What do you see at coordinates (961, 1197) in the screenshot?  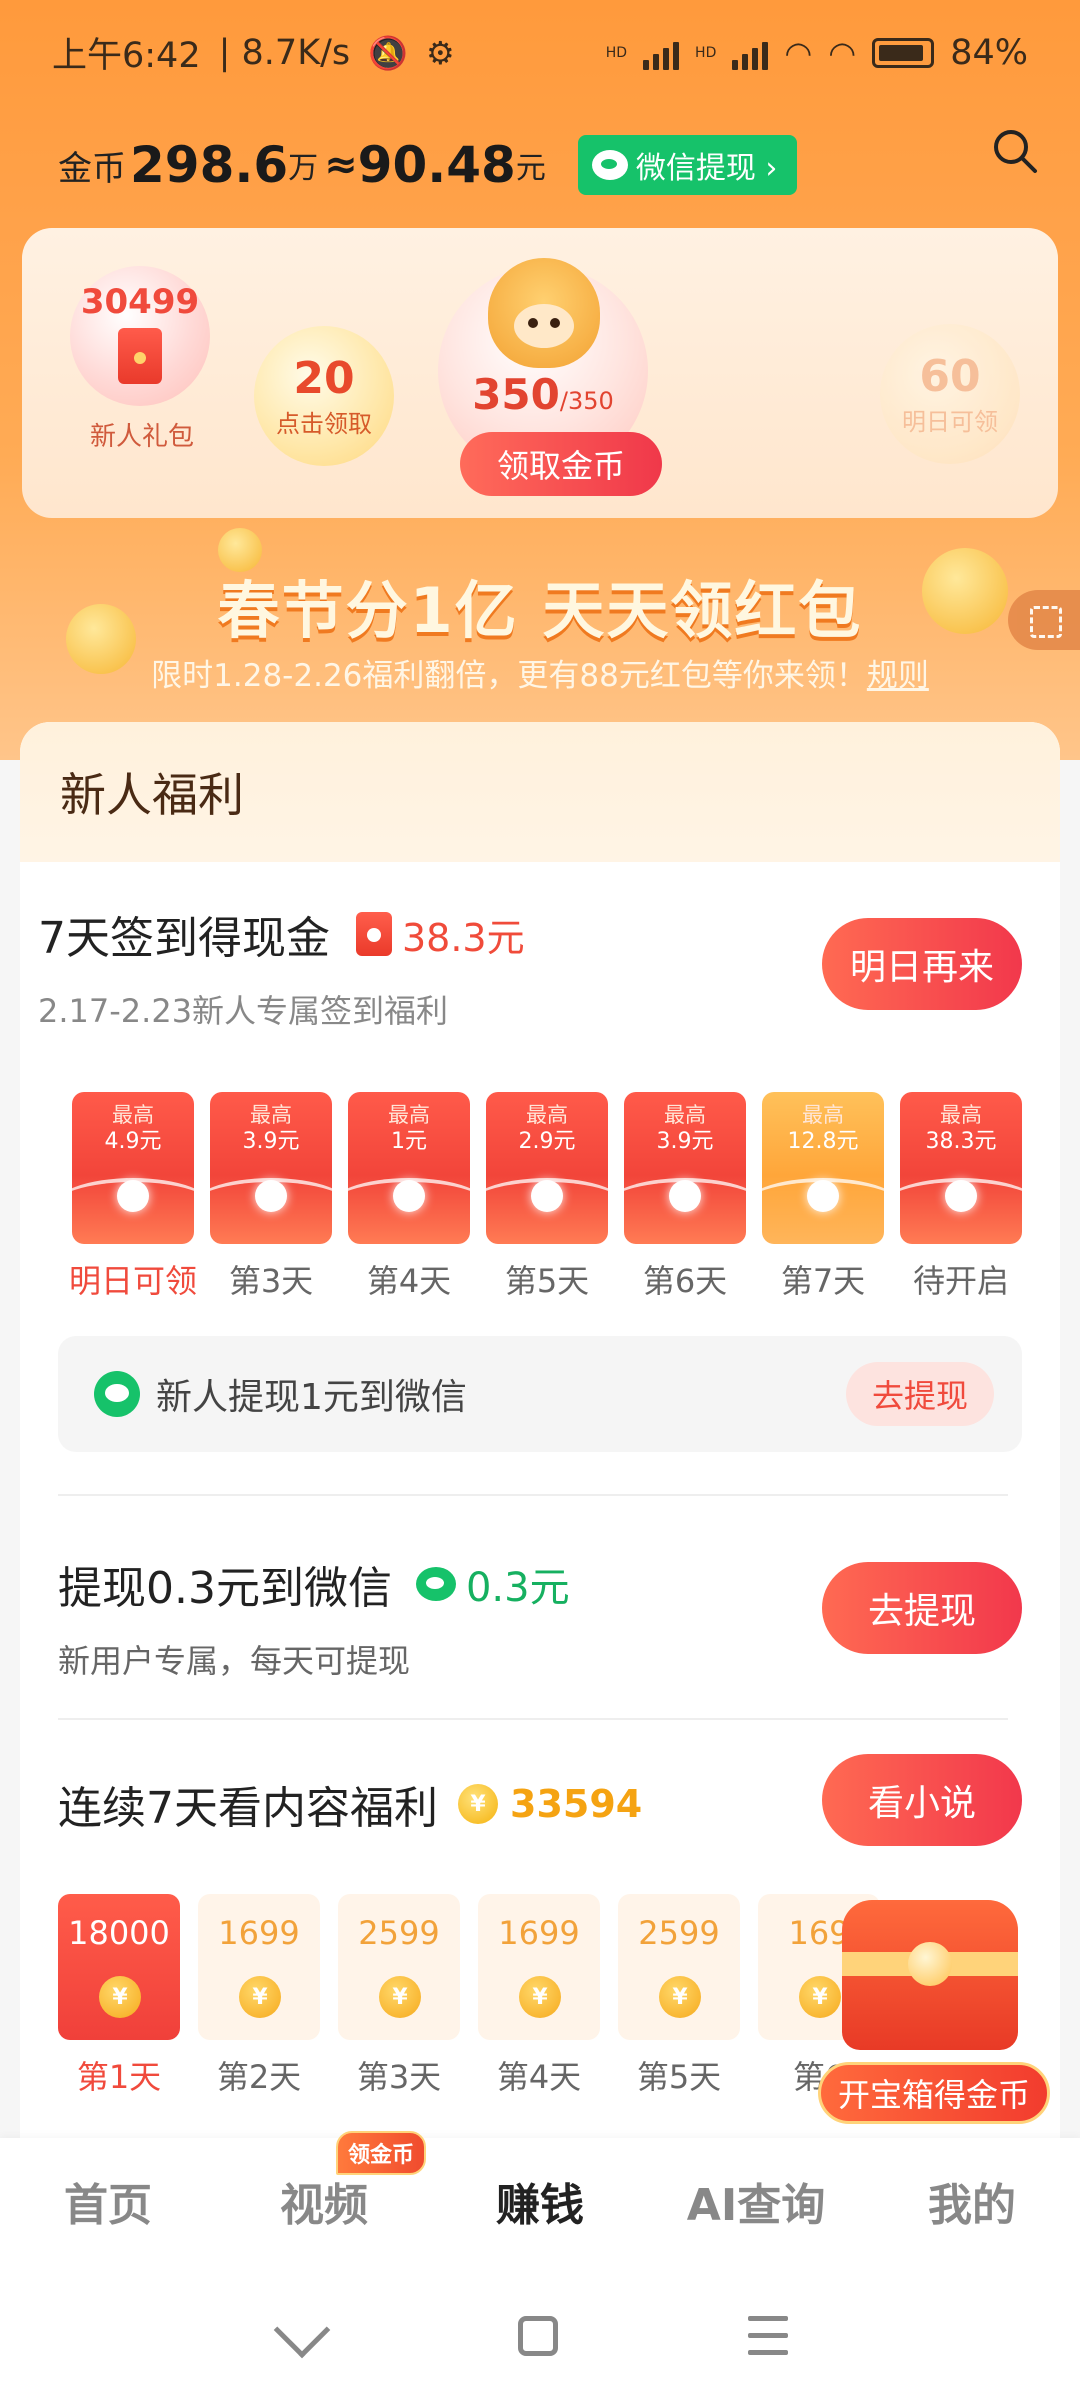 I see `checkin-day: 最高 38.3元 待开启` at bounding box center [961, 1197].